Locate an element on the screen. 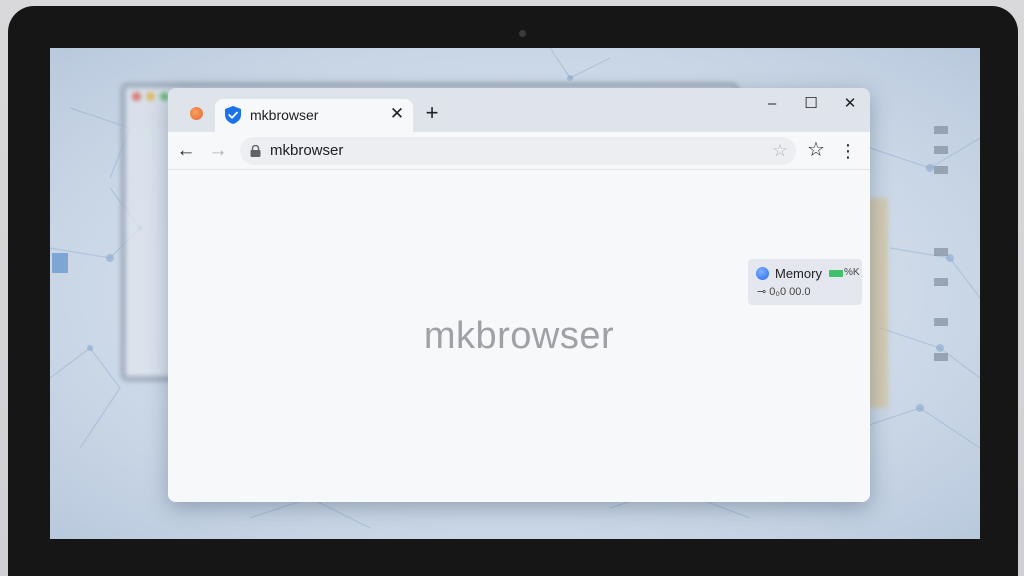 Image resolution: width=1024 pixels, height=576 pixels. shield-icon is located at coordinates (233, 115).